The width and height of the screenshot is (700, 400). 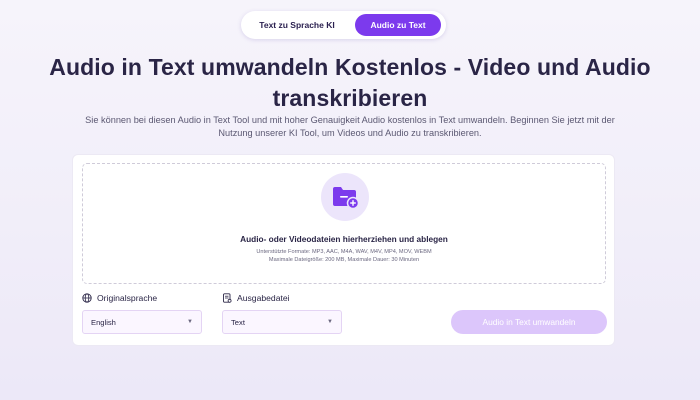 What do you see at coordinates (127, 298) in the screenshot?
I see `original-language-label-text: Originalsprache` at bounding box center [127, 298].